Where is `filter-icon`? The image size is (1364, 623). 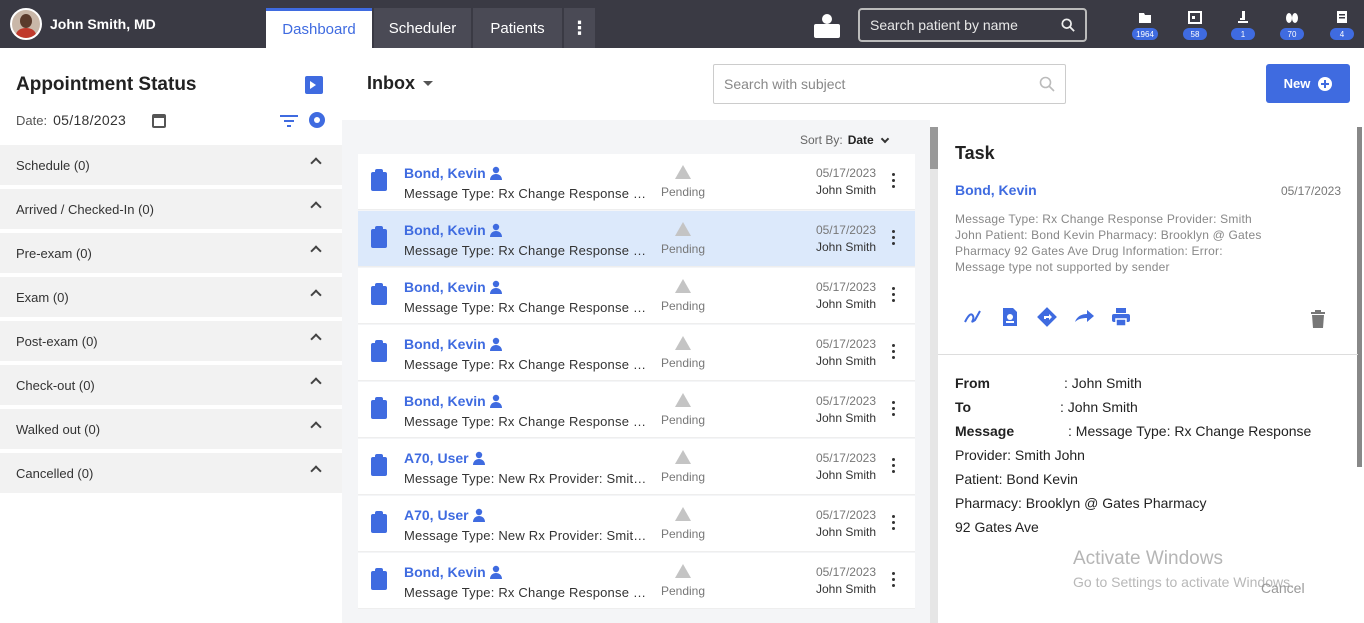 filter-icon is located at coordinates (289, 121).